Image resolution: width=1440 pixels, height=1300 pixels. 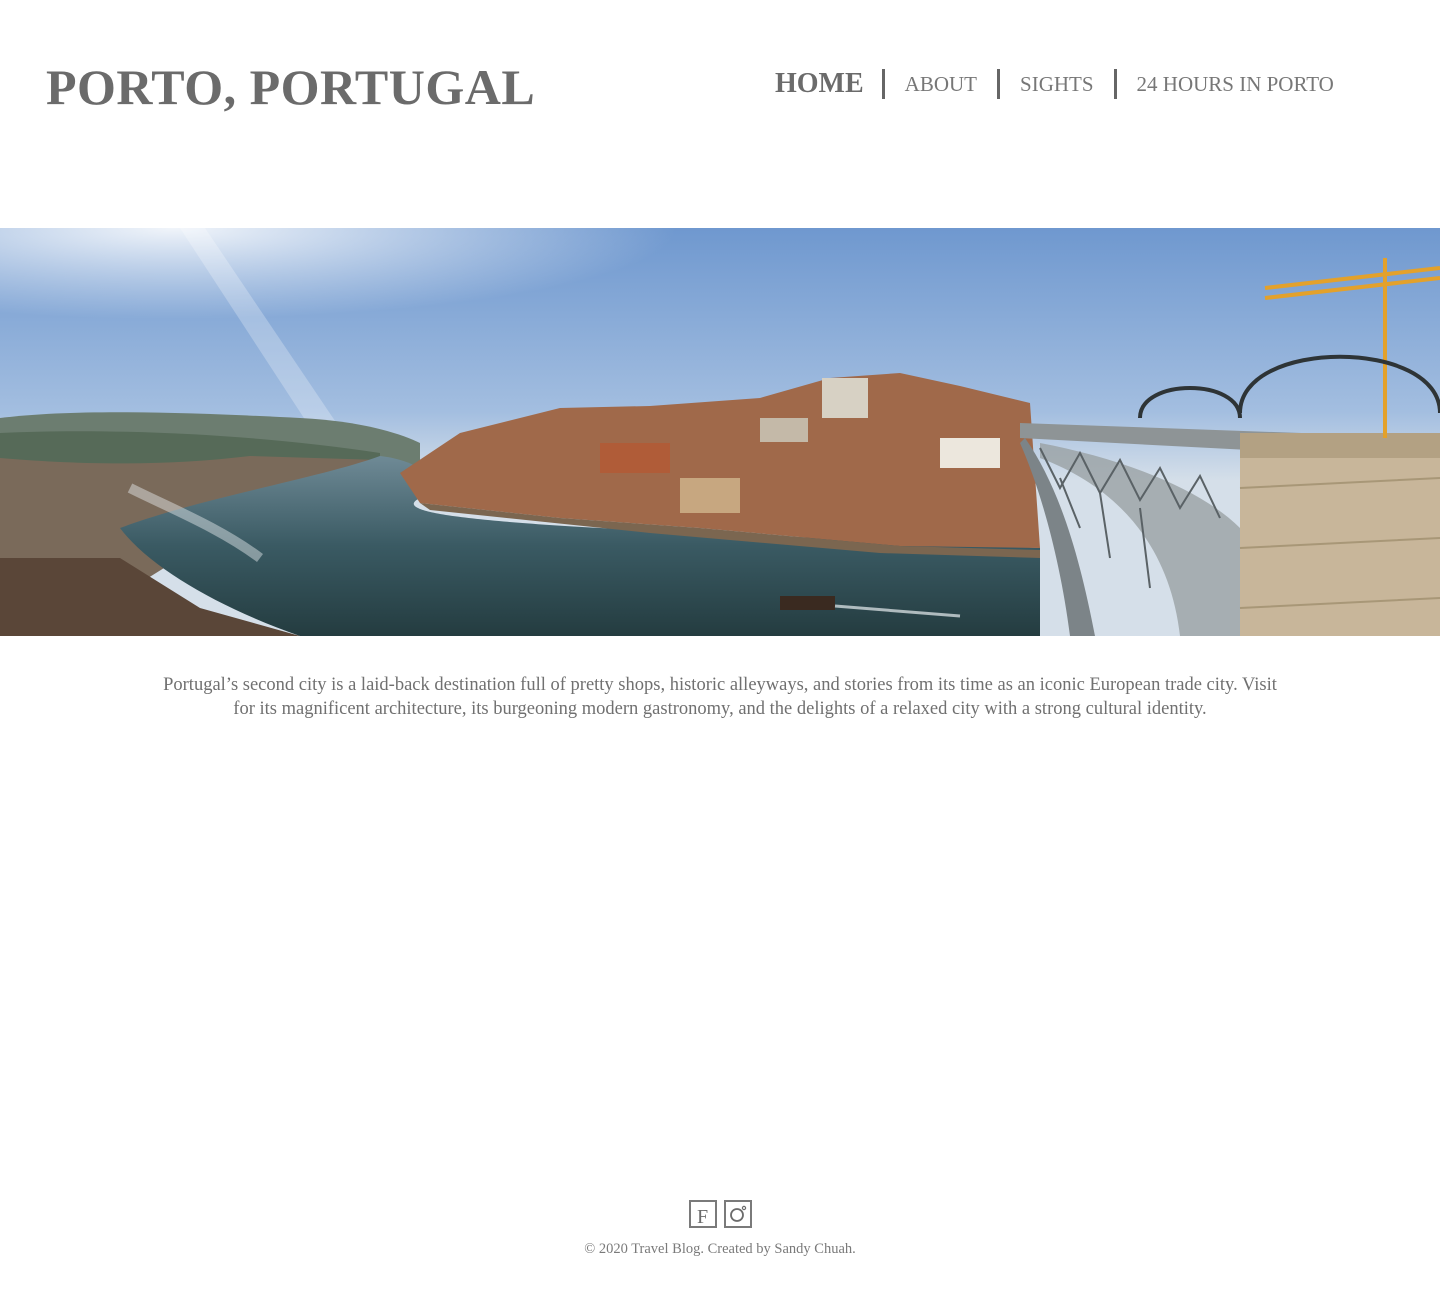 What do you see at coordinates (941, 84) in the screenshot?
I see `nav-about: ABOUT` at bounding box center [941, 84].